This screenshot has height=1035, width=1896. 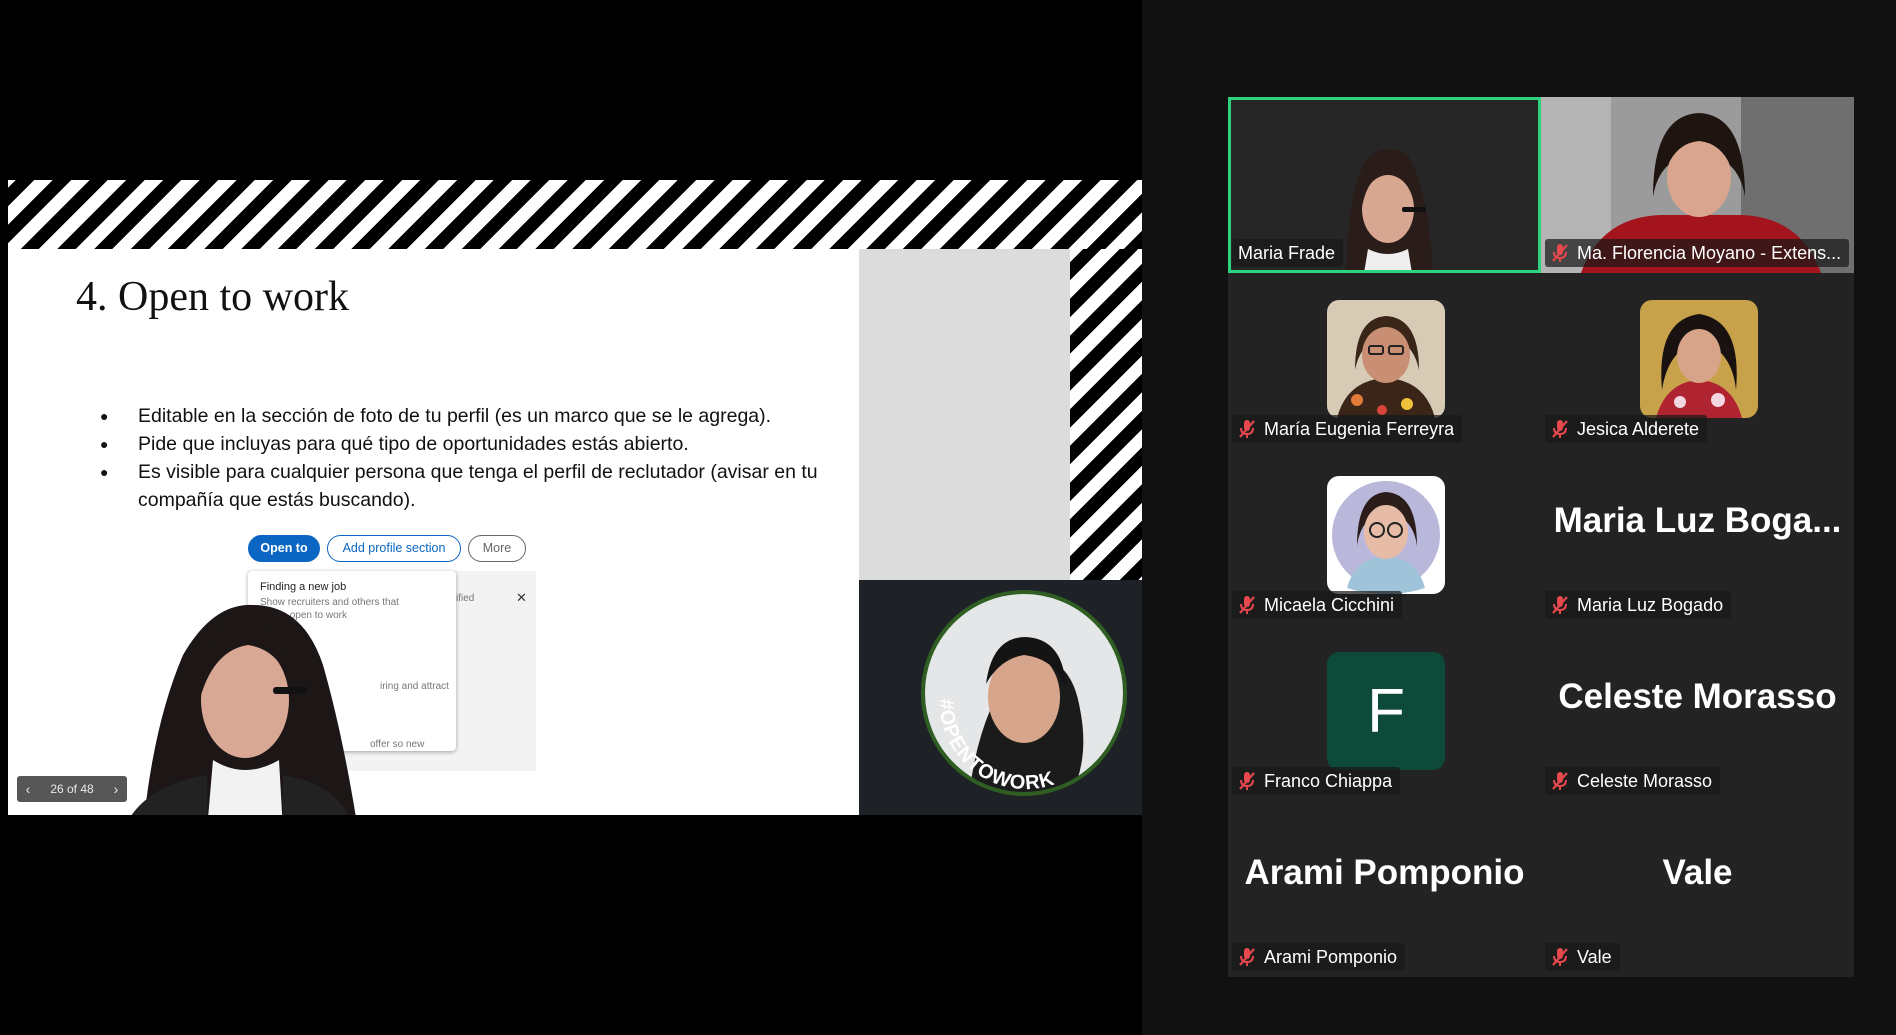 What do you see at coordinates (521, 597) in the screenshot?
I see `close-icon: ✕` at bounding box center [521, 597].